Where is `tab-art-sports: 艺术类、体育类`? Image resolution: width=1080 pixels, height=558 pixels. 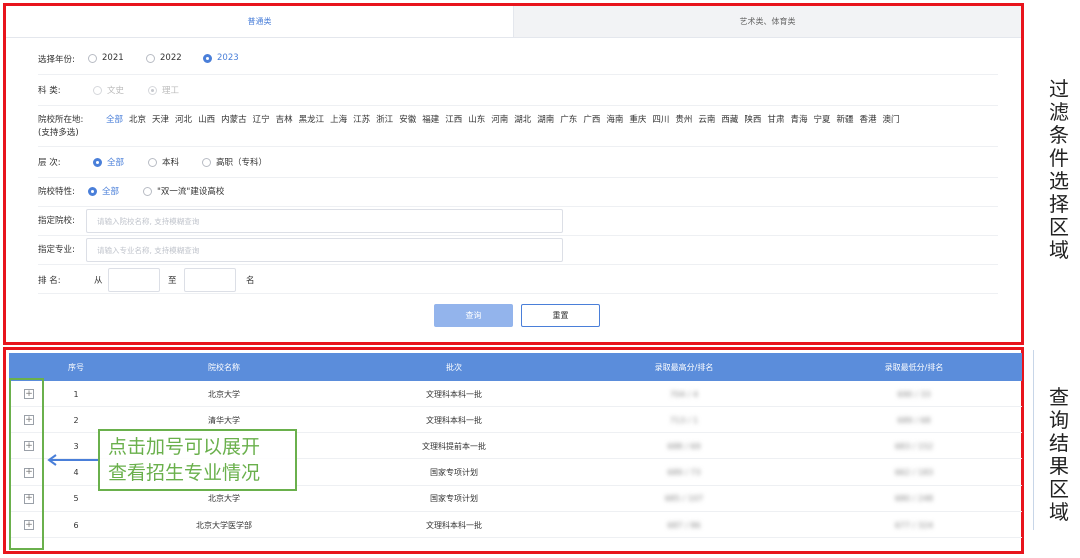
tab-art-sports: 艺术类、体育类 is located at coordinates (767, 21).